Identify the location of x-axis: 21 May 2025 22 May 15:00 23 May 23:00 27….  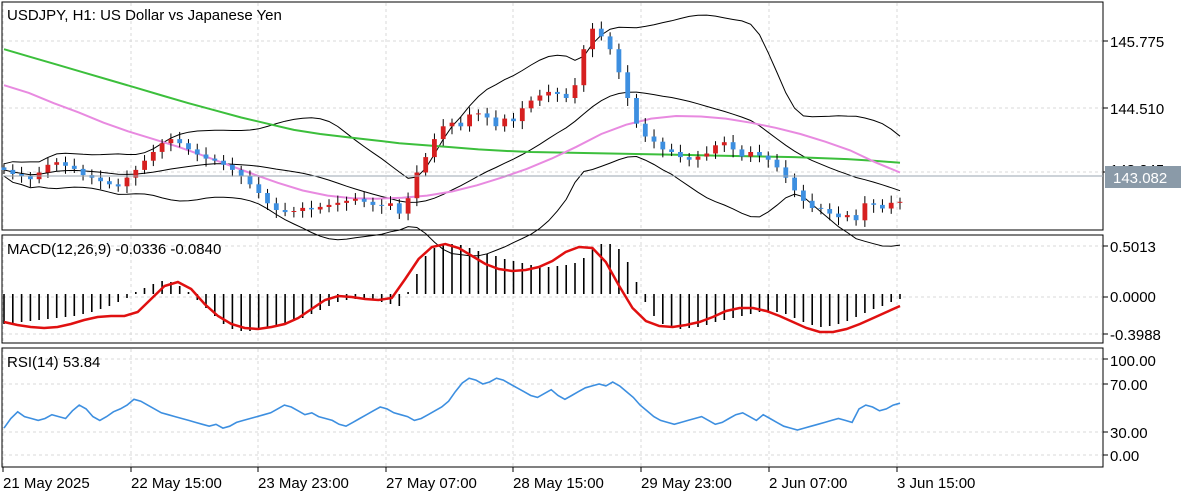
(488, 479).